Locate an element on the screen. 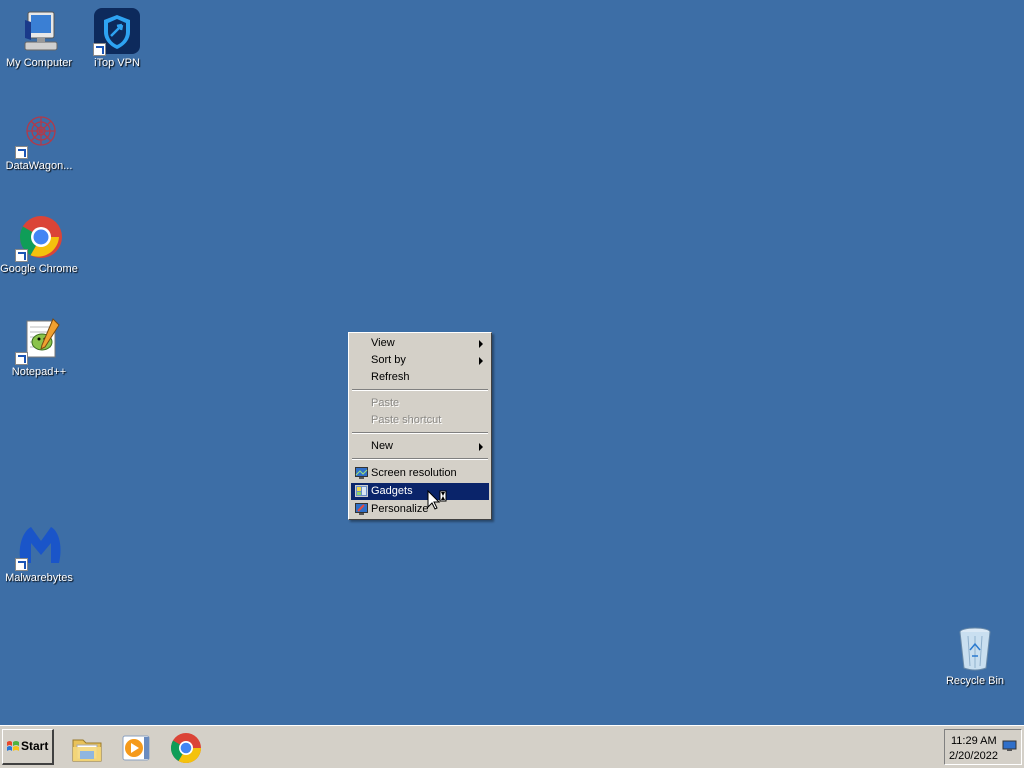 The height and width of the screenshot is (768, 1024). notepad-plus-plus-icon is located at coordinates (39, 341).